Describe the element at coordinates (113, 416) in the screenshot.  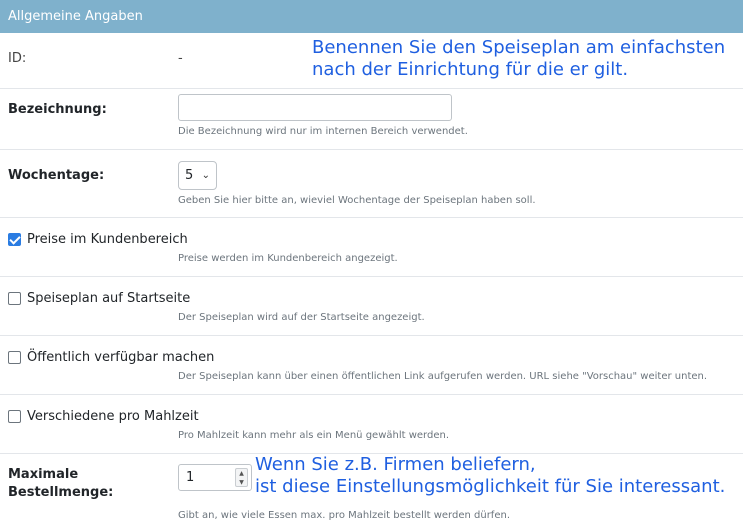
I see `mahlzeit-label: Verschiedene pro Mahlzeit` at that location.